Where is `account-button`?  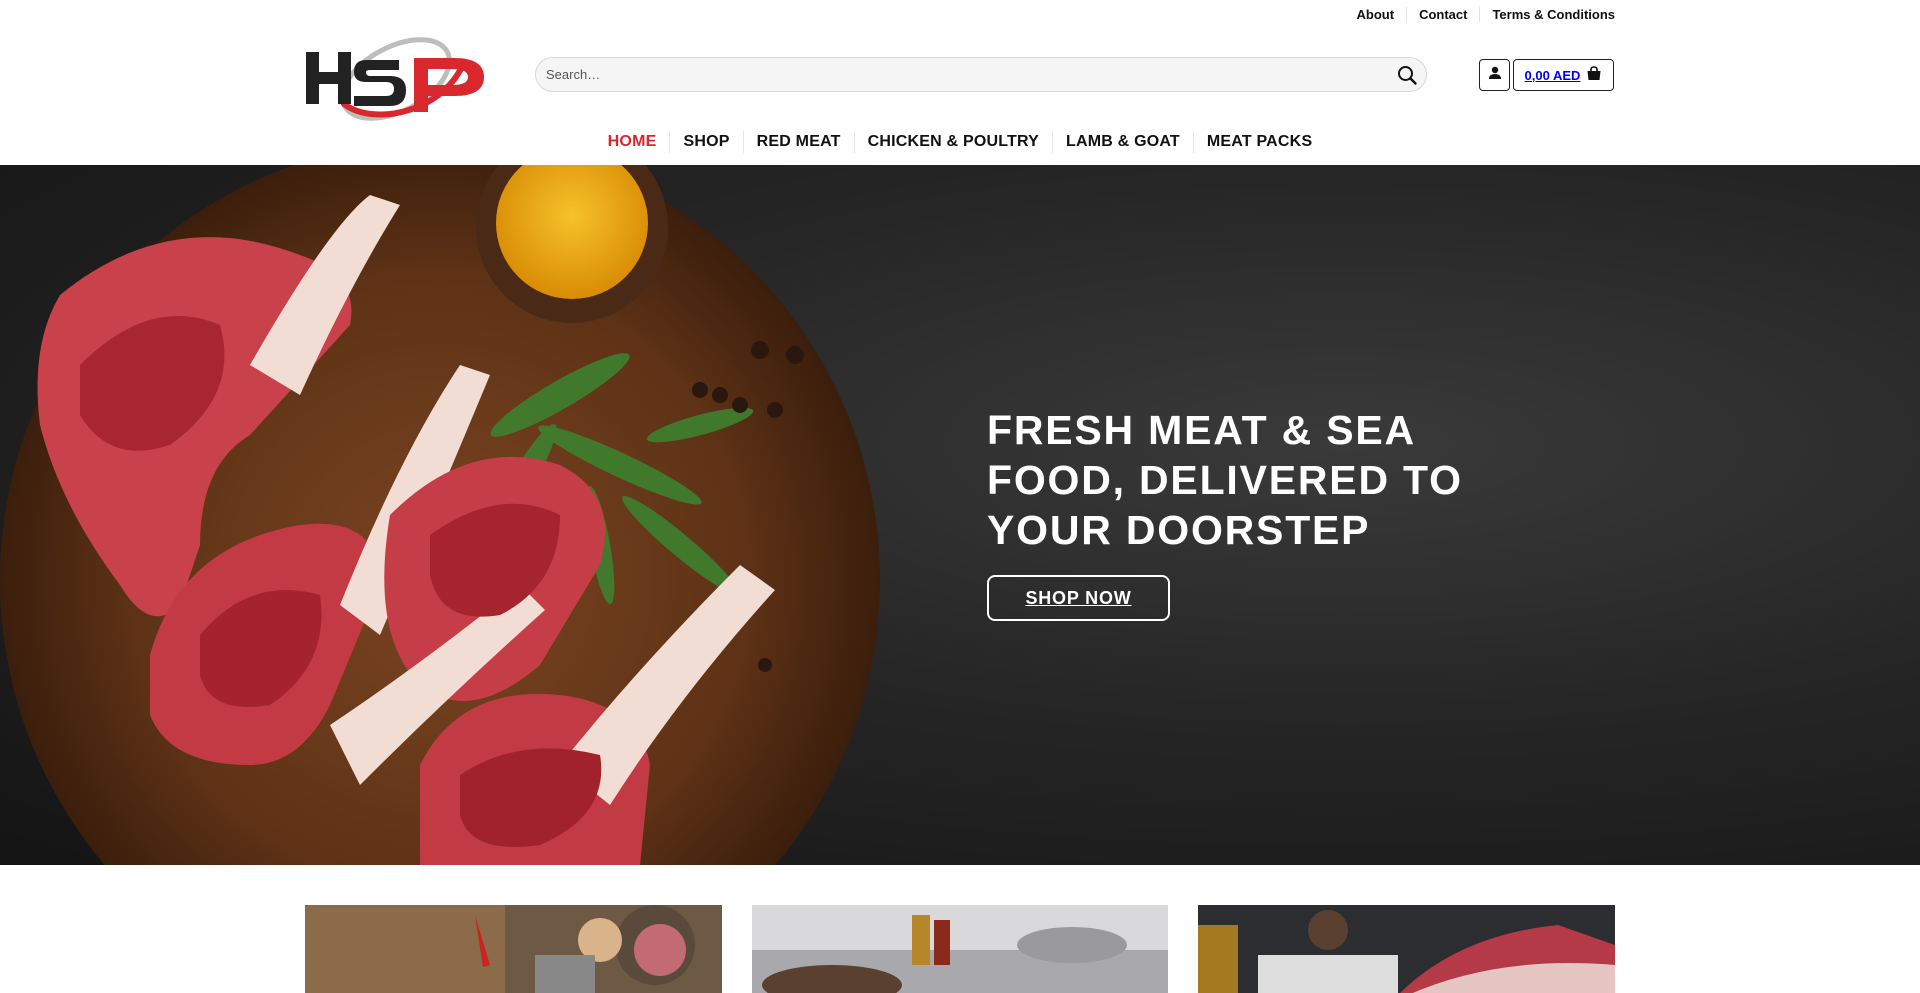 account-button is located at coordinates (1494, 75).